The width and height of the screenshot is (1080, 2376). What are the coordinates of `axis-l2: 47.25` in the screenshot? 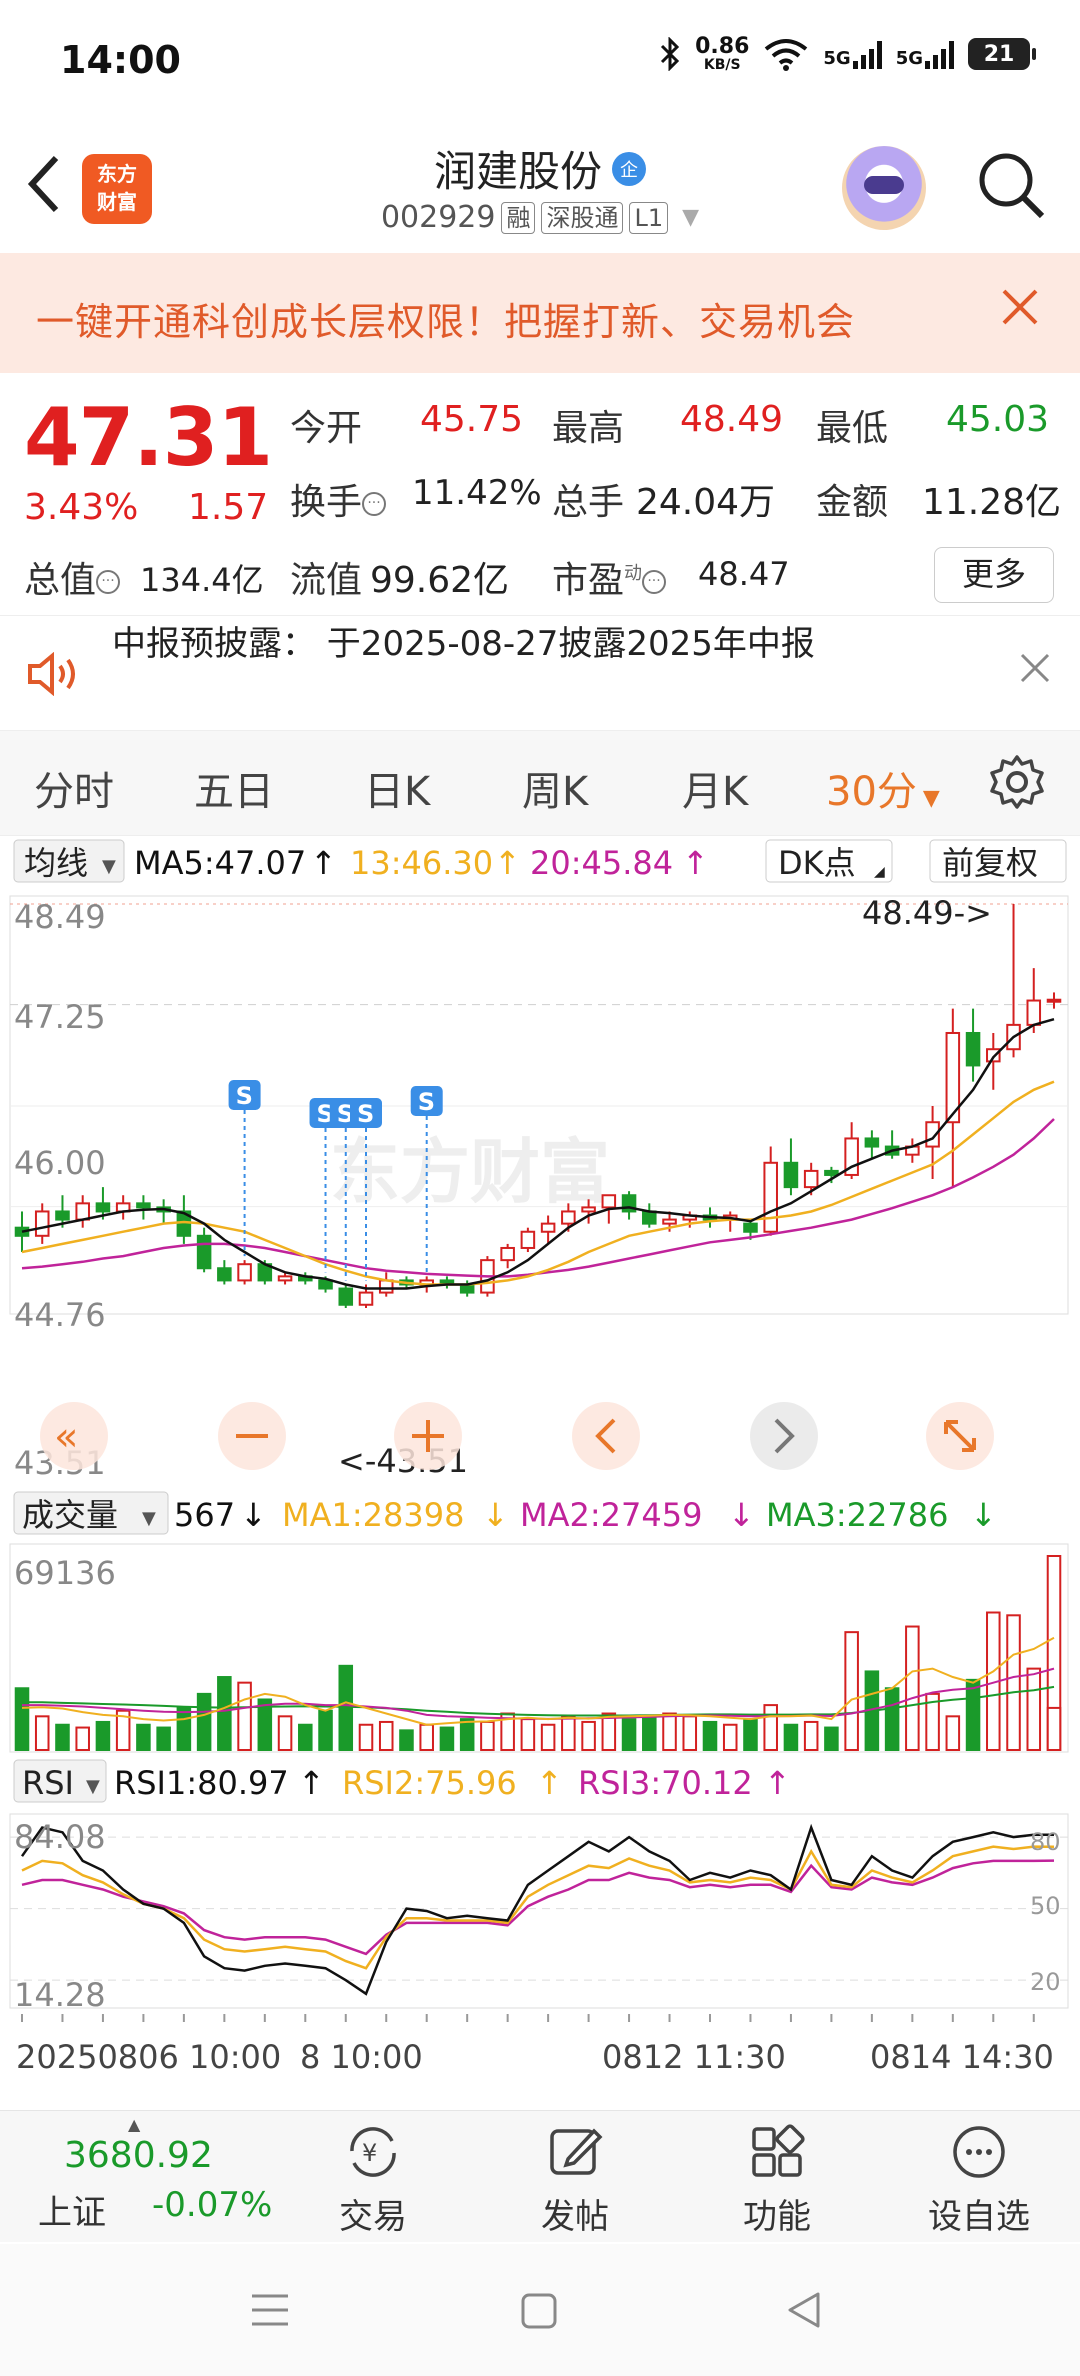 It's located at (60, 1017).